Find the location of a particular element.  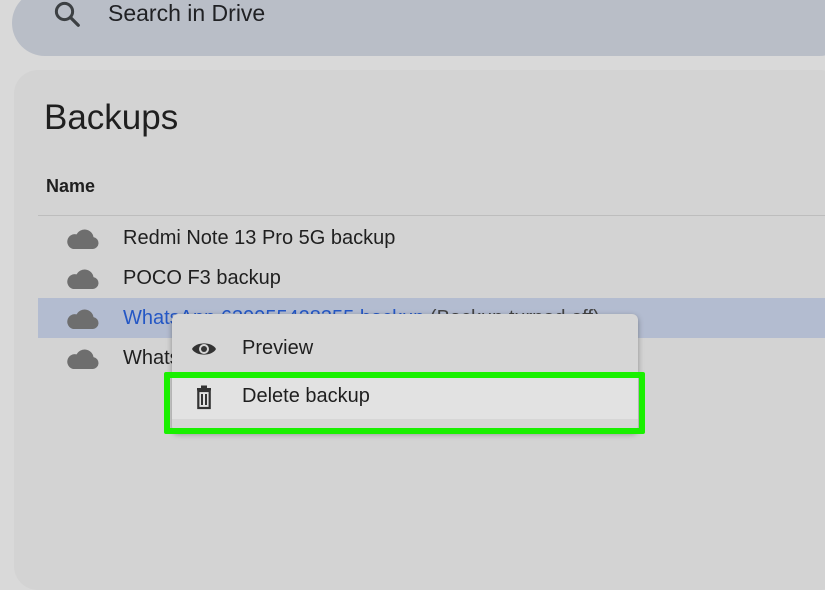

menu-item-delete-backup: Delete backup is located at coordinates (405, 397).